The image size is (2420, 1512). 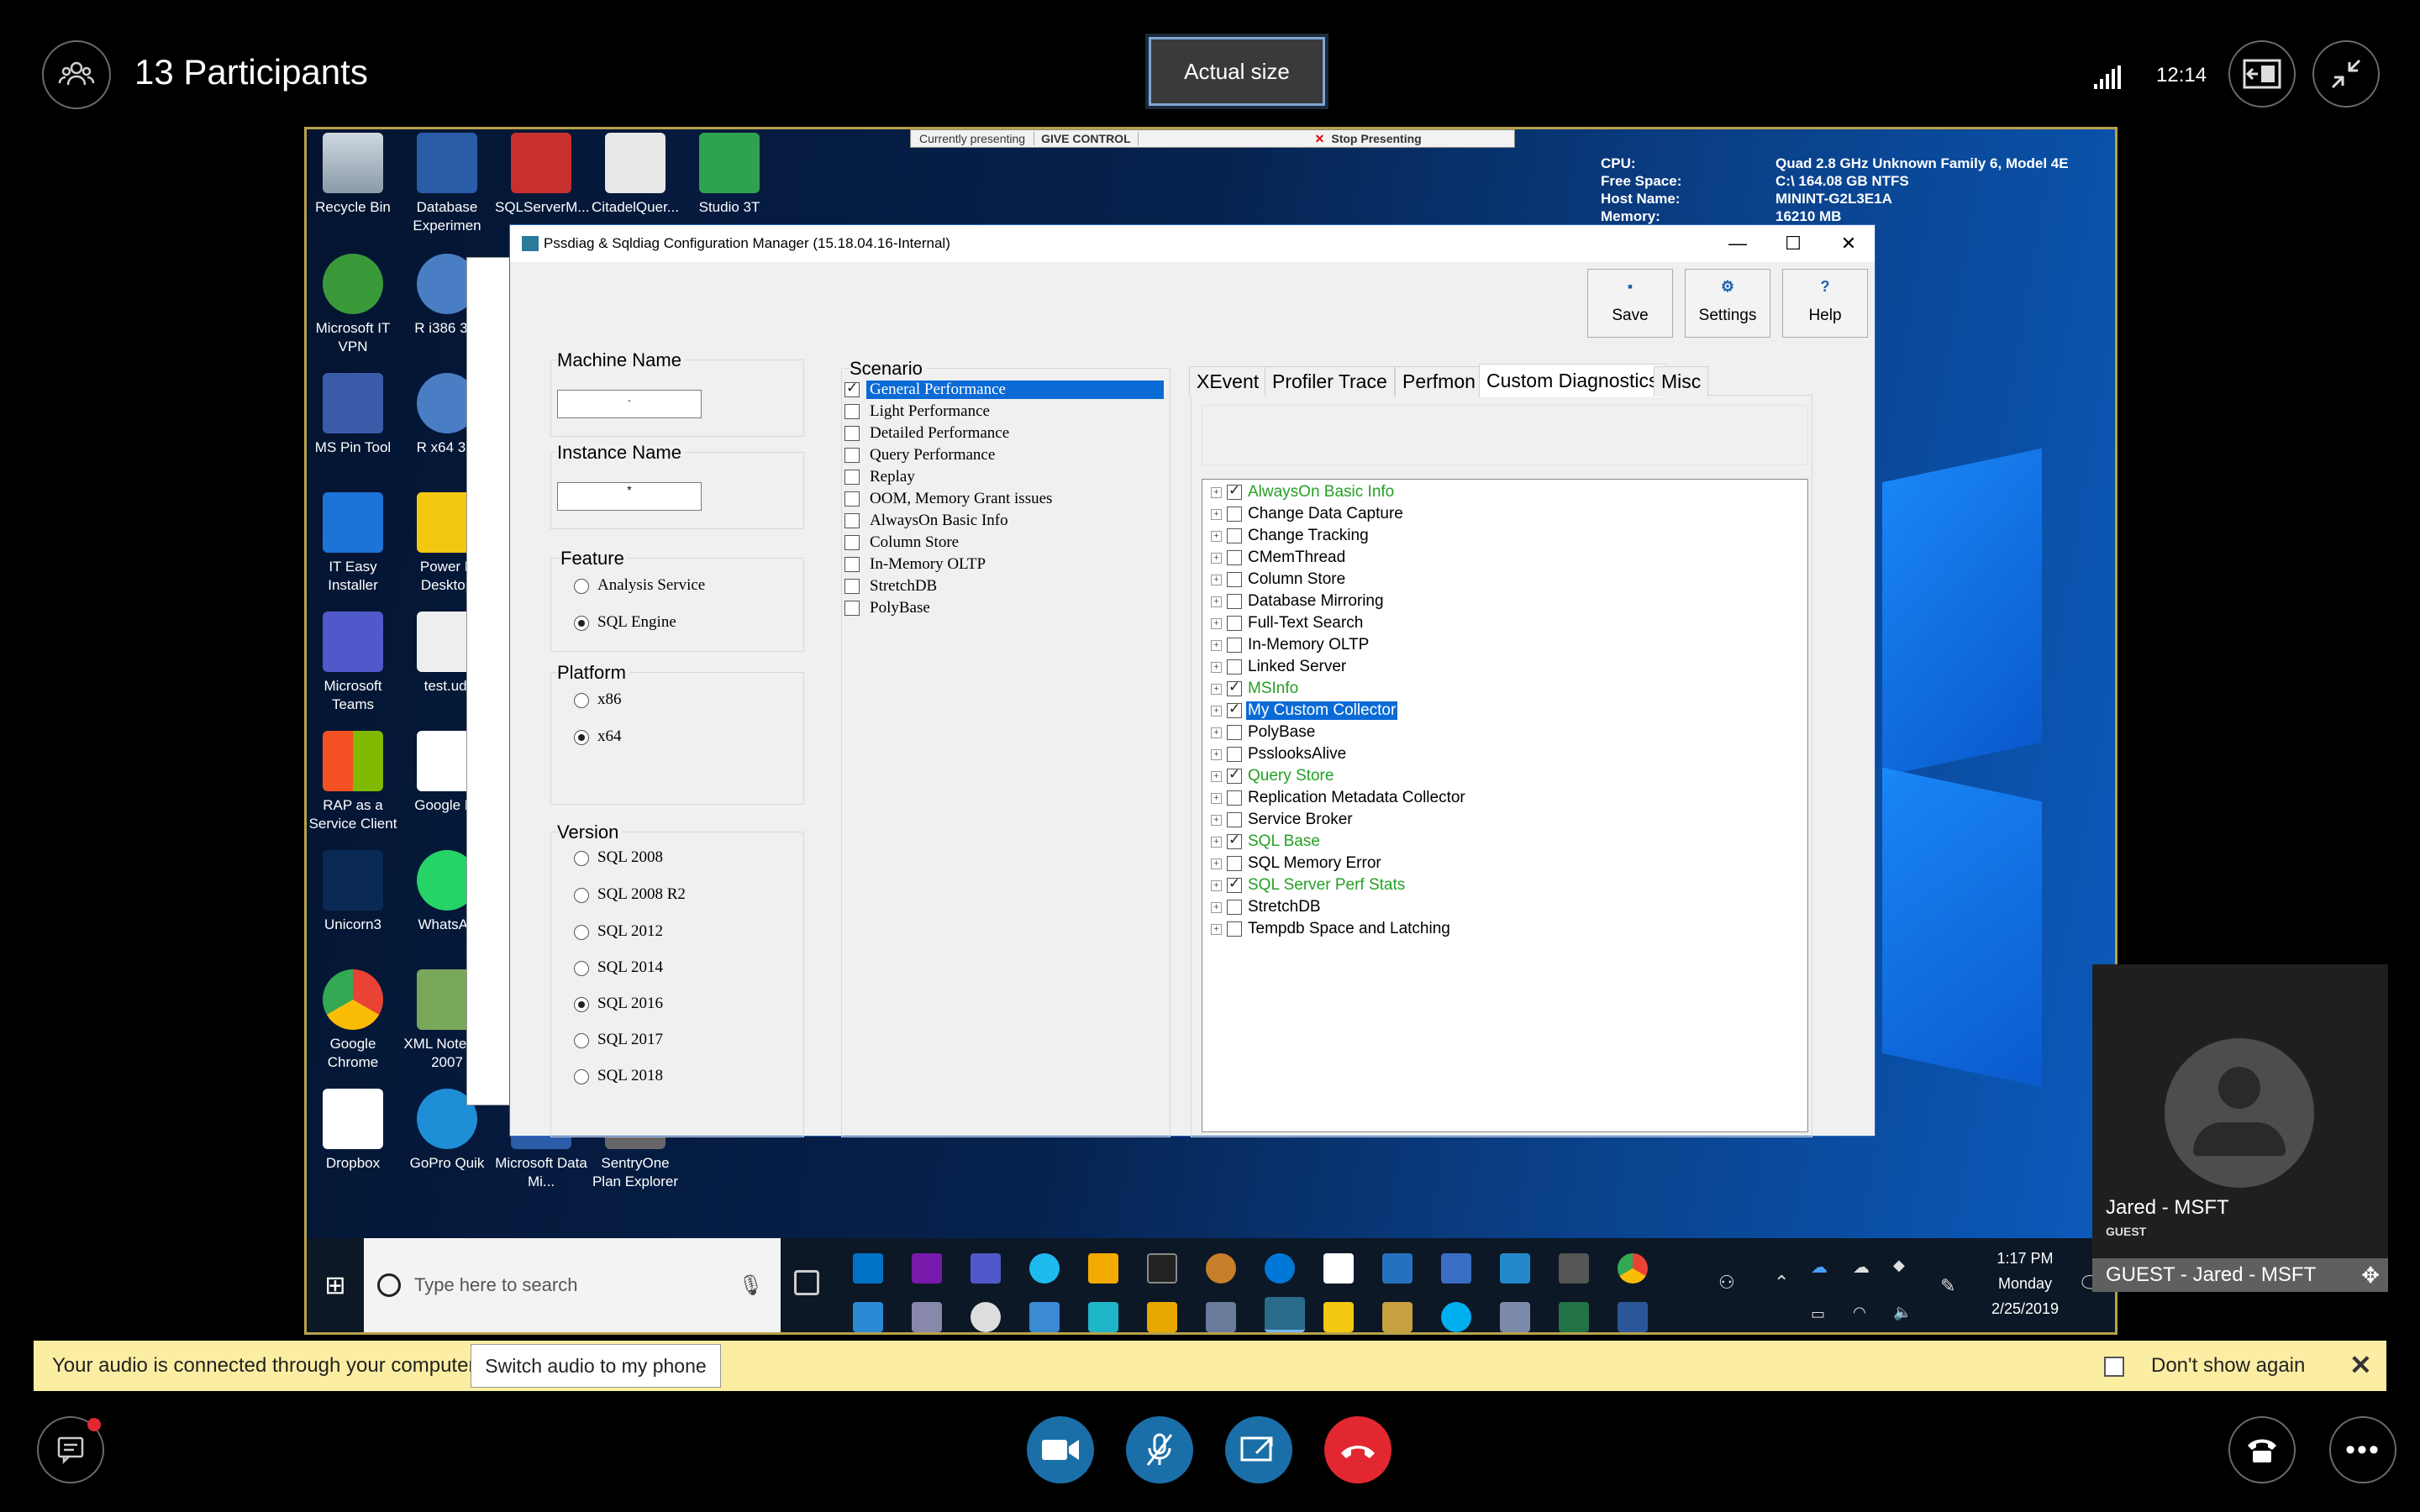 I want to click on tree-item: + Change Data Capture, so click(x=1308, y=514).